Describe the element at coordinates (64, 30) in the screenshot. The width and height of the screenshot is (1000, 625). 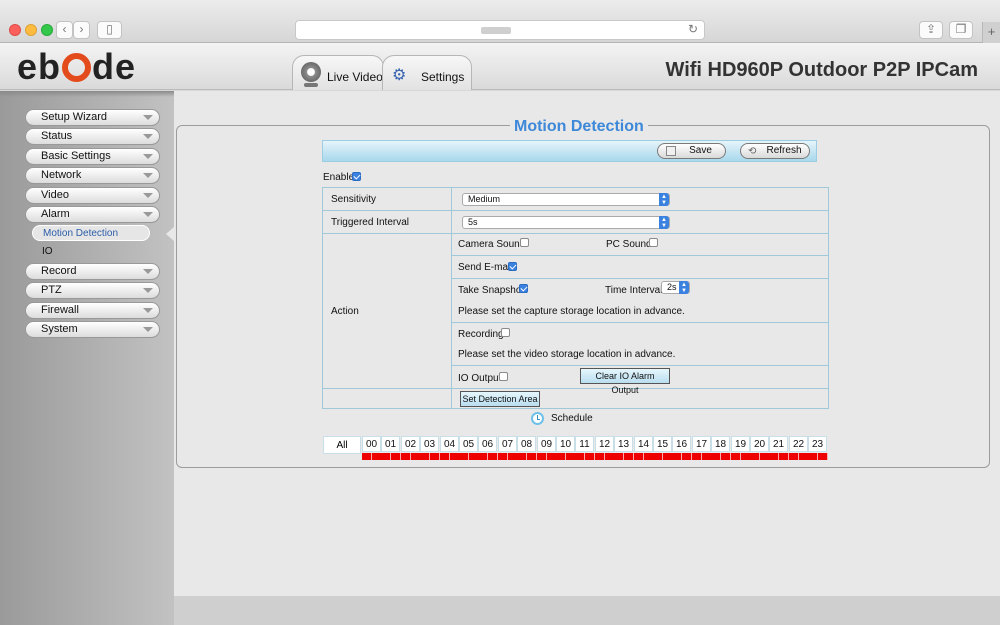
I see `back-button: ‹` at that location.